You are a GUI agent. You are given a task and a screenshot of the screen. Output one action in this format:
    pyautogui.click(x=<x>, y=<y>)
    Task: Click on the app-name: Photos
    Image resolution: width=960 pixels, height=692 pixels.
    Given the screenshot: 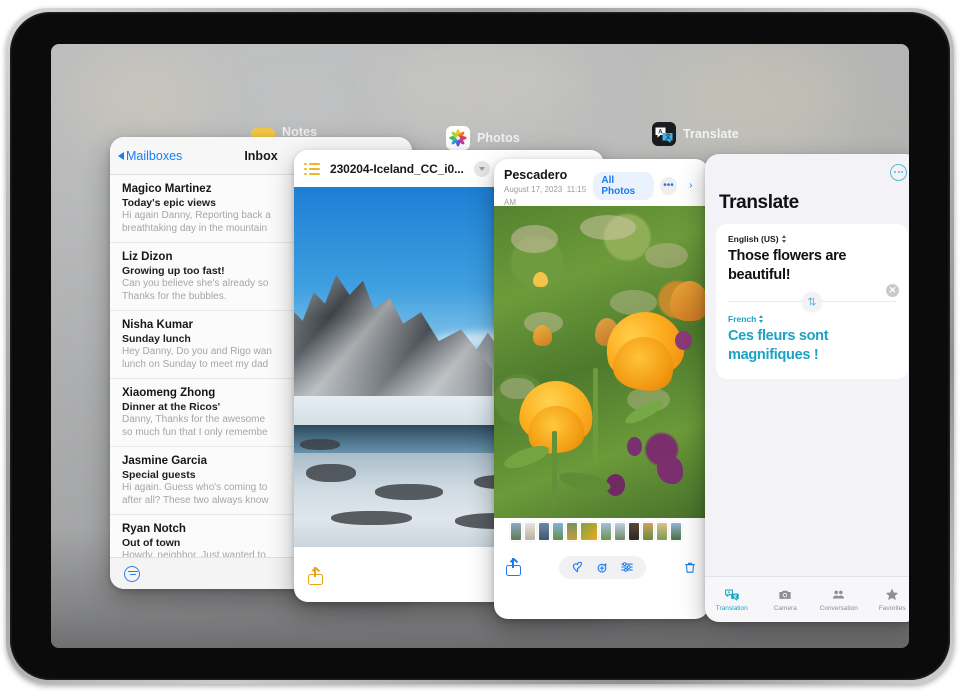 What is the action you would take?
    pyautogui.click(x=498, y=137)
    